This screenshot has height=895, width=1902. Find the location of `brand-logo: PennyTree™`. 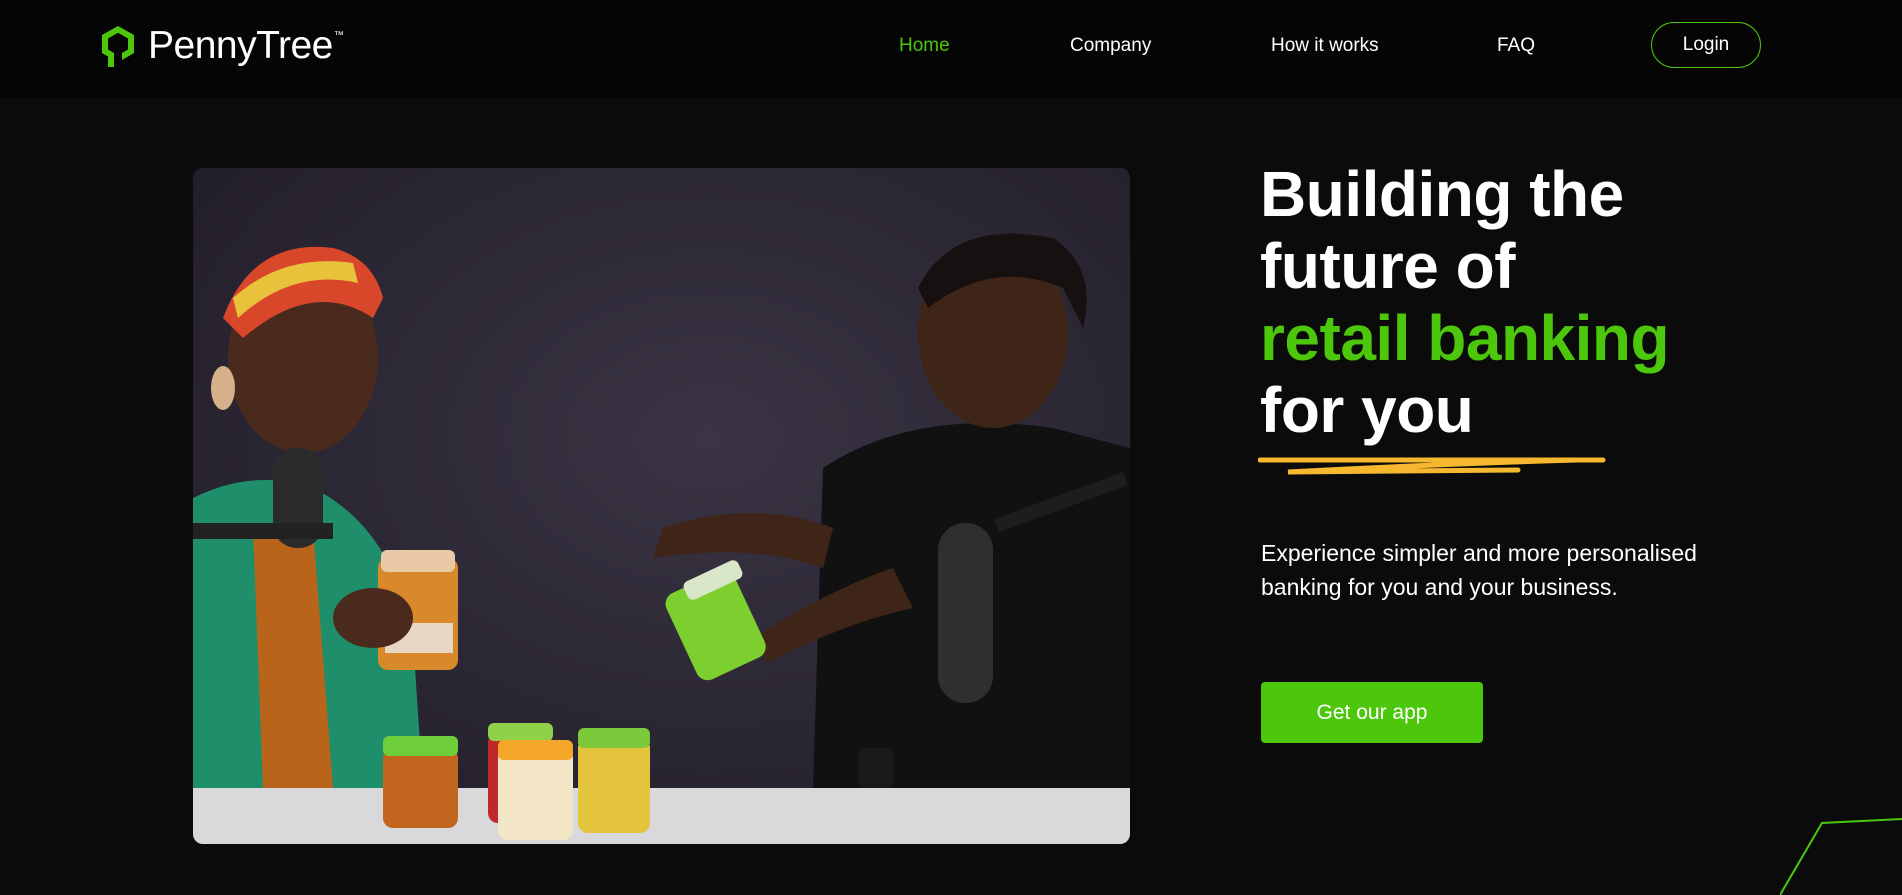

brand-logo: PennyTree™ is located at coordinates (221, 46).